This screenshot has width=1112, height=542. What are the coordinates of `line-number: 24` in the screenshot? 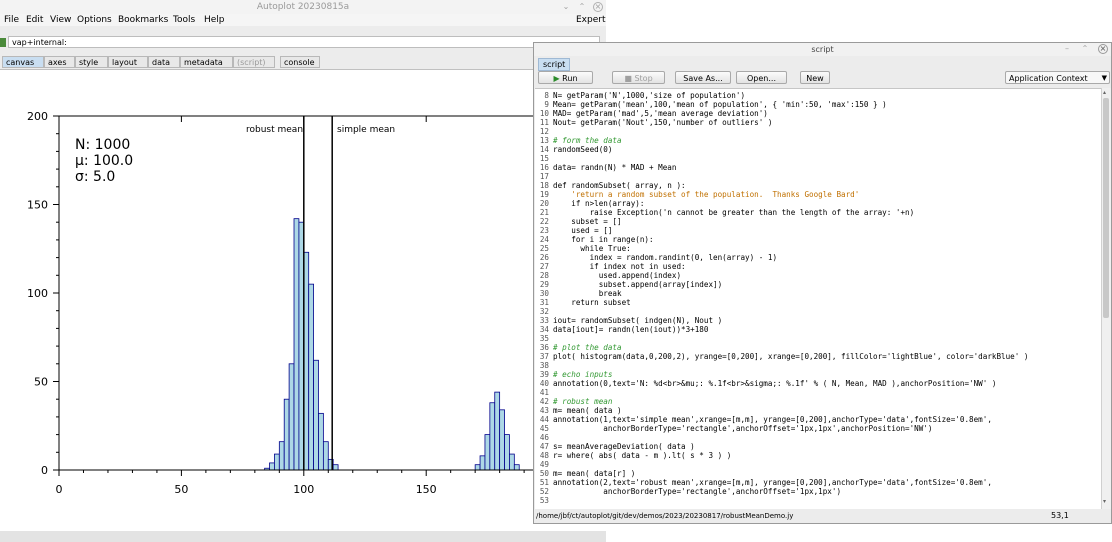 It's located at (544, 239).